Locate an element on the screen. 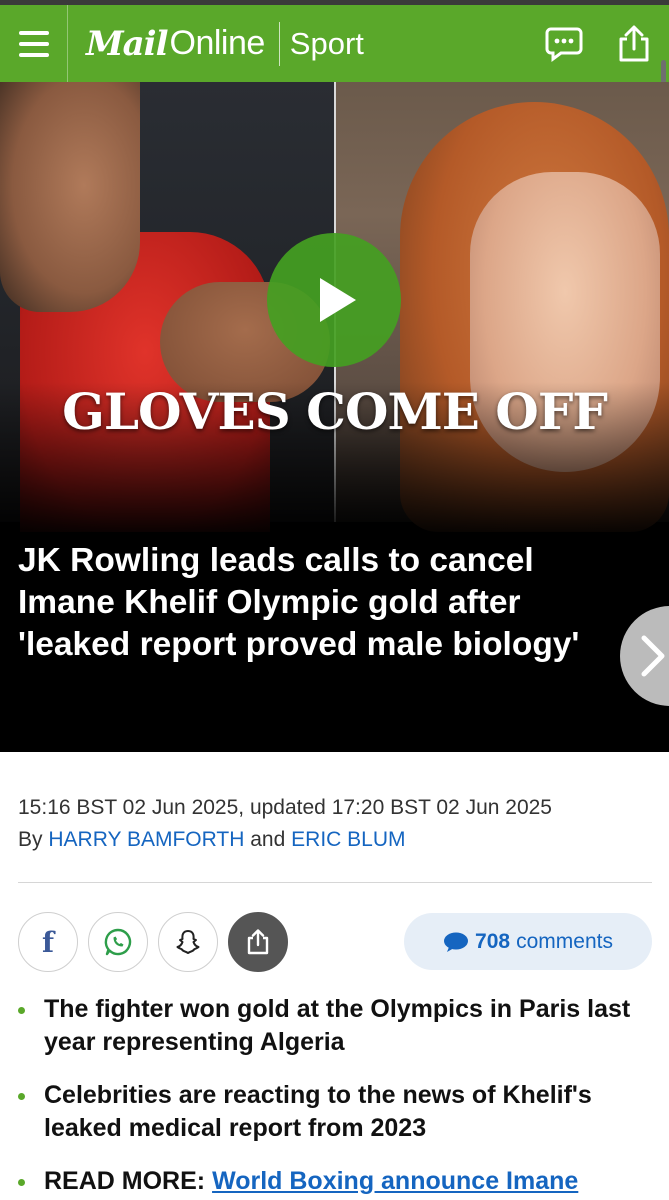 The width and height of the screenshot is (669, 1200). read-more-label: READ MORE: is located at coordinates (125, 1181).